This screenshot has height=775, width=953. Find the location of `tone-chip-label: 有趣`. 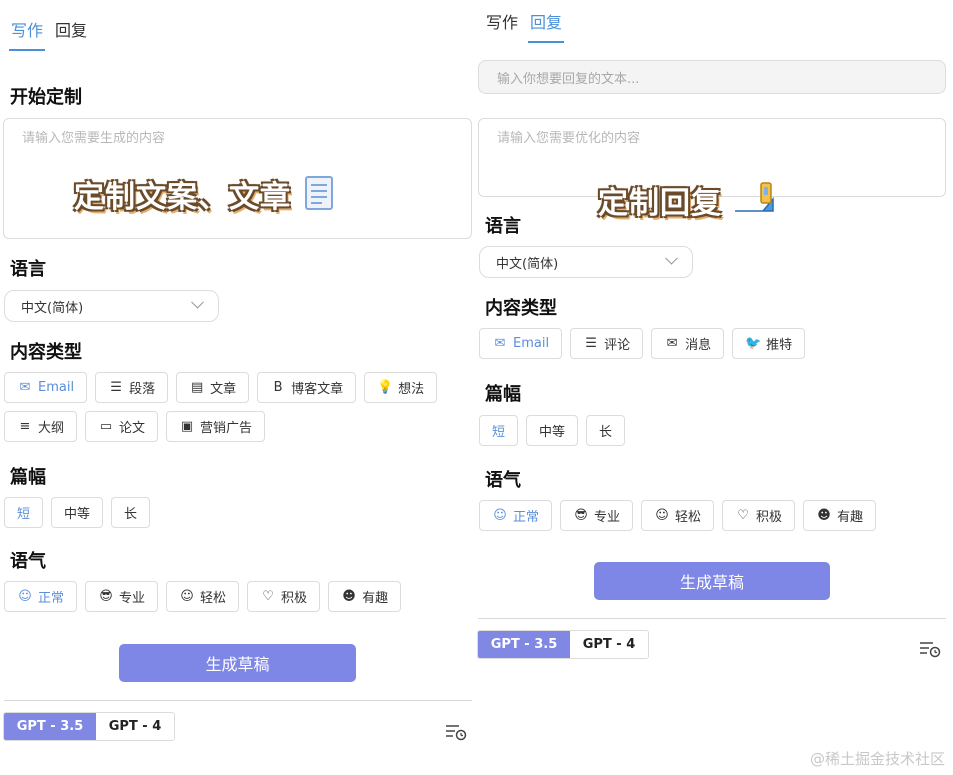

tone-chip-label: 有趣 is located at coordinates (375, 598).